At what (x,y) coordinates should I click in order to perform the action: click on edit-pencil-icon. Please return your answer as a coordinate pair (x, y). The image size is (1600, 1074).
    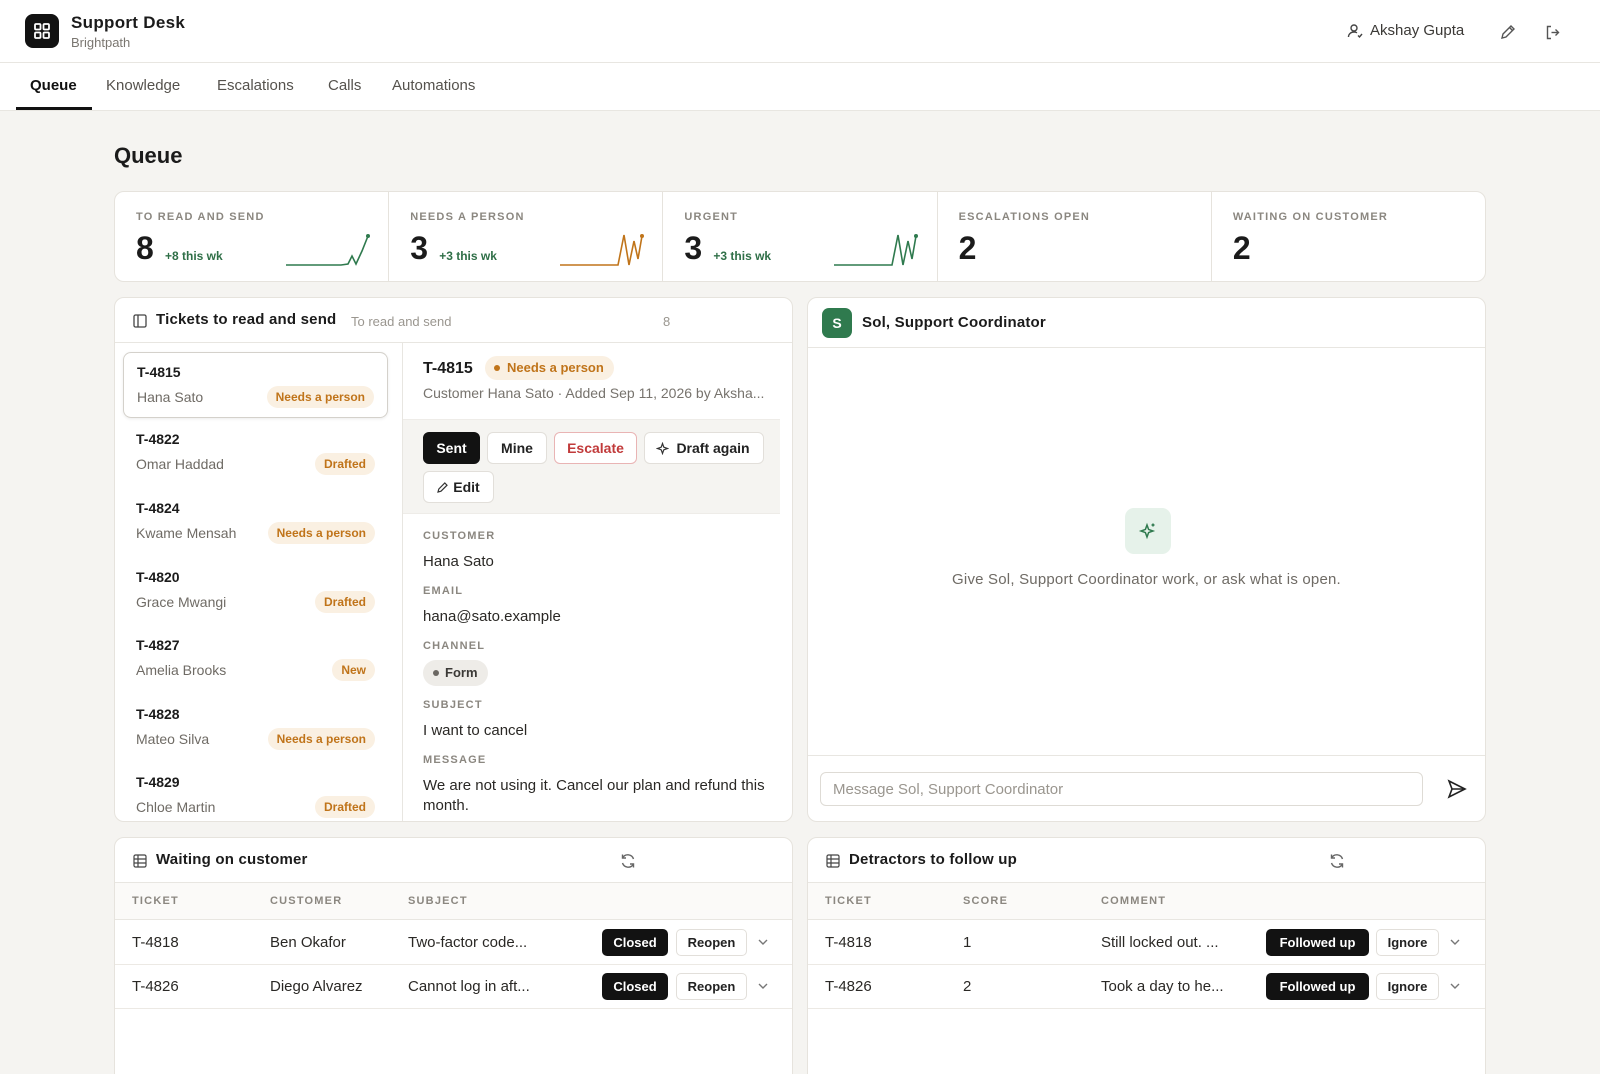
    Looking at the image, I should click on (1507, 32).